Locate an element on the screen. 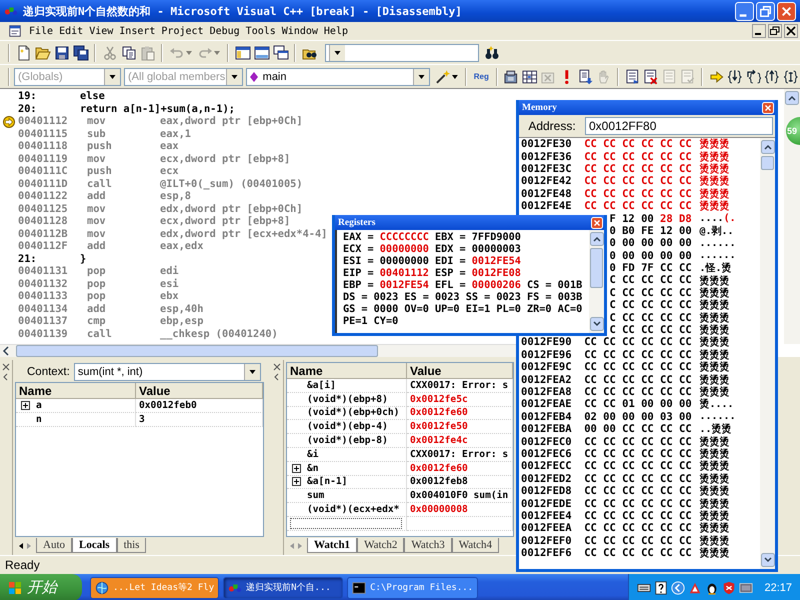 Image resolution: width=800 pixels, height=600 pixels. menu-item: Window is located at coordinates (299, 31).